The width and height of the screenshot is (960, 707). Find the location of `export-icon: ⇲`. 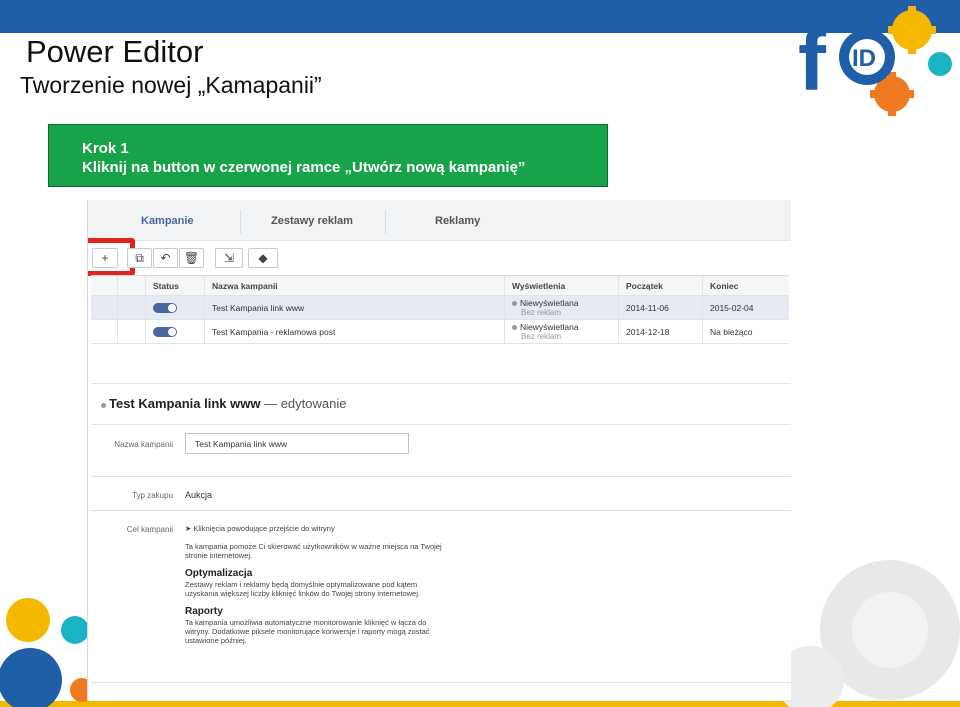

export-icon: ⇲ is located at coordinates (229, 258).